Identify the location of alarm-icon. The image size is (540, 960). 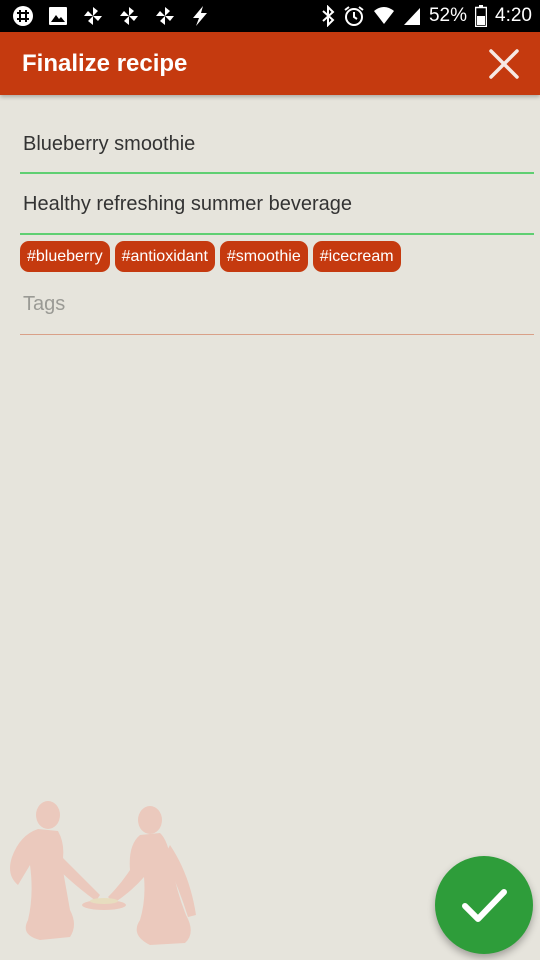
(354, 16).